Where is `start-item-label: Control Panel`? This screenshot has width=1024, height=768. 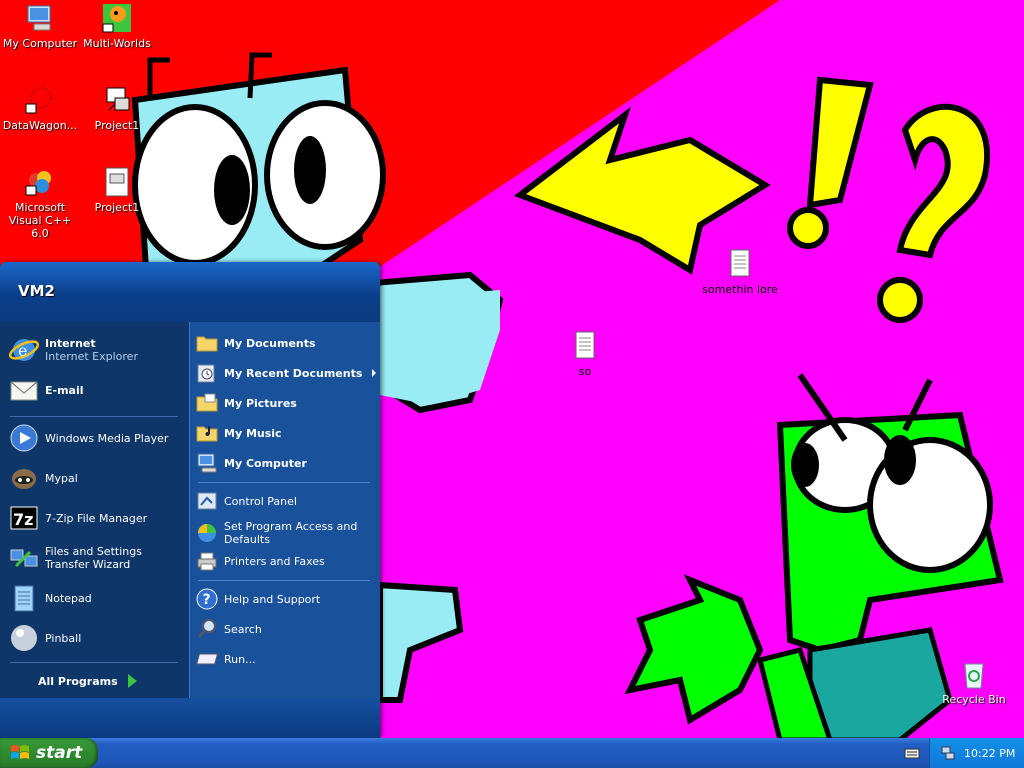
start-item-label: Control Panel is located at coordinates (260, 501).